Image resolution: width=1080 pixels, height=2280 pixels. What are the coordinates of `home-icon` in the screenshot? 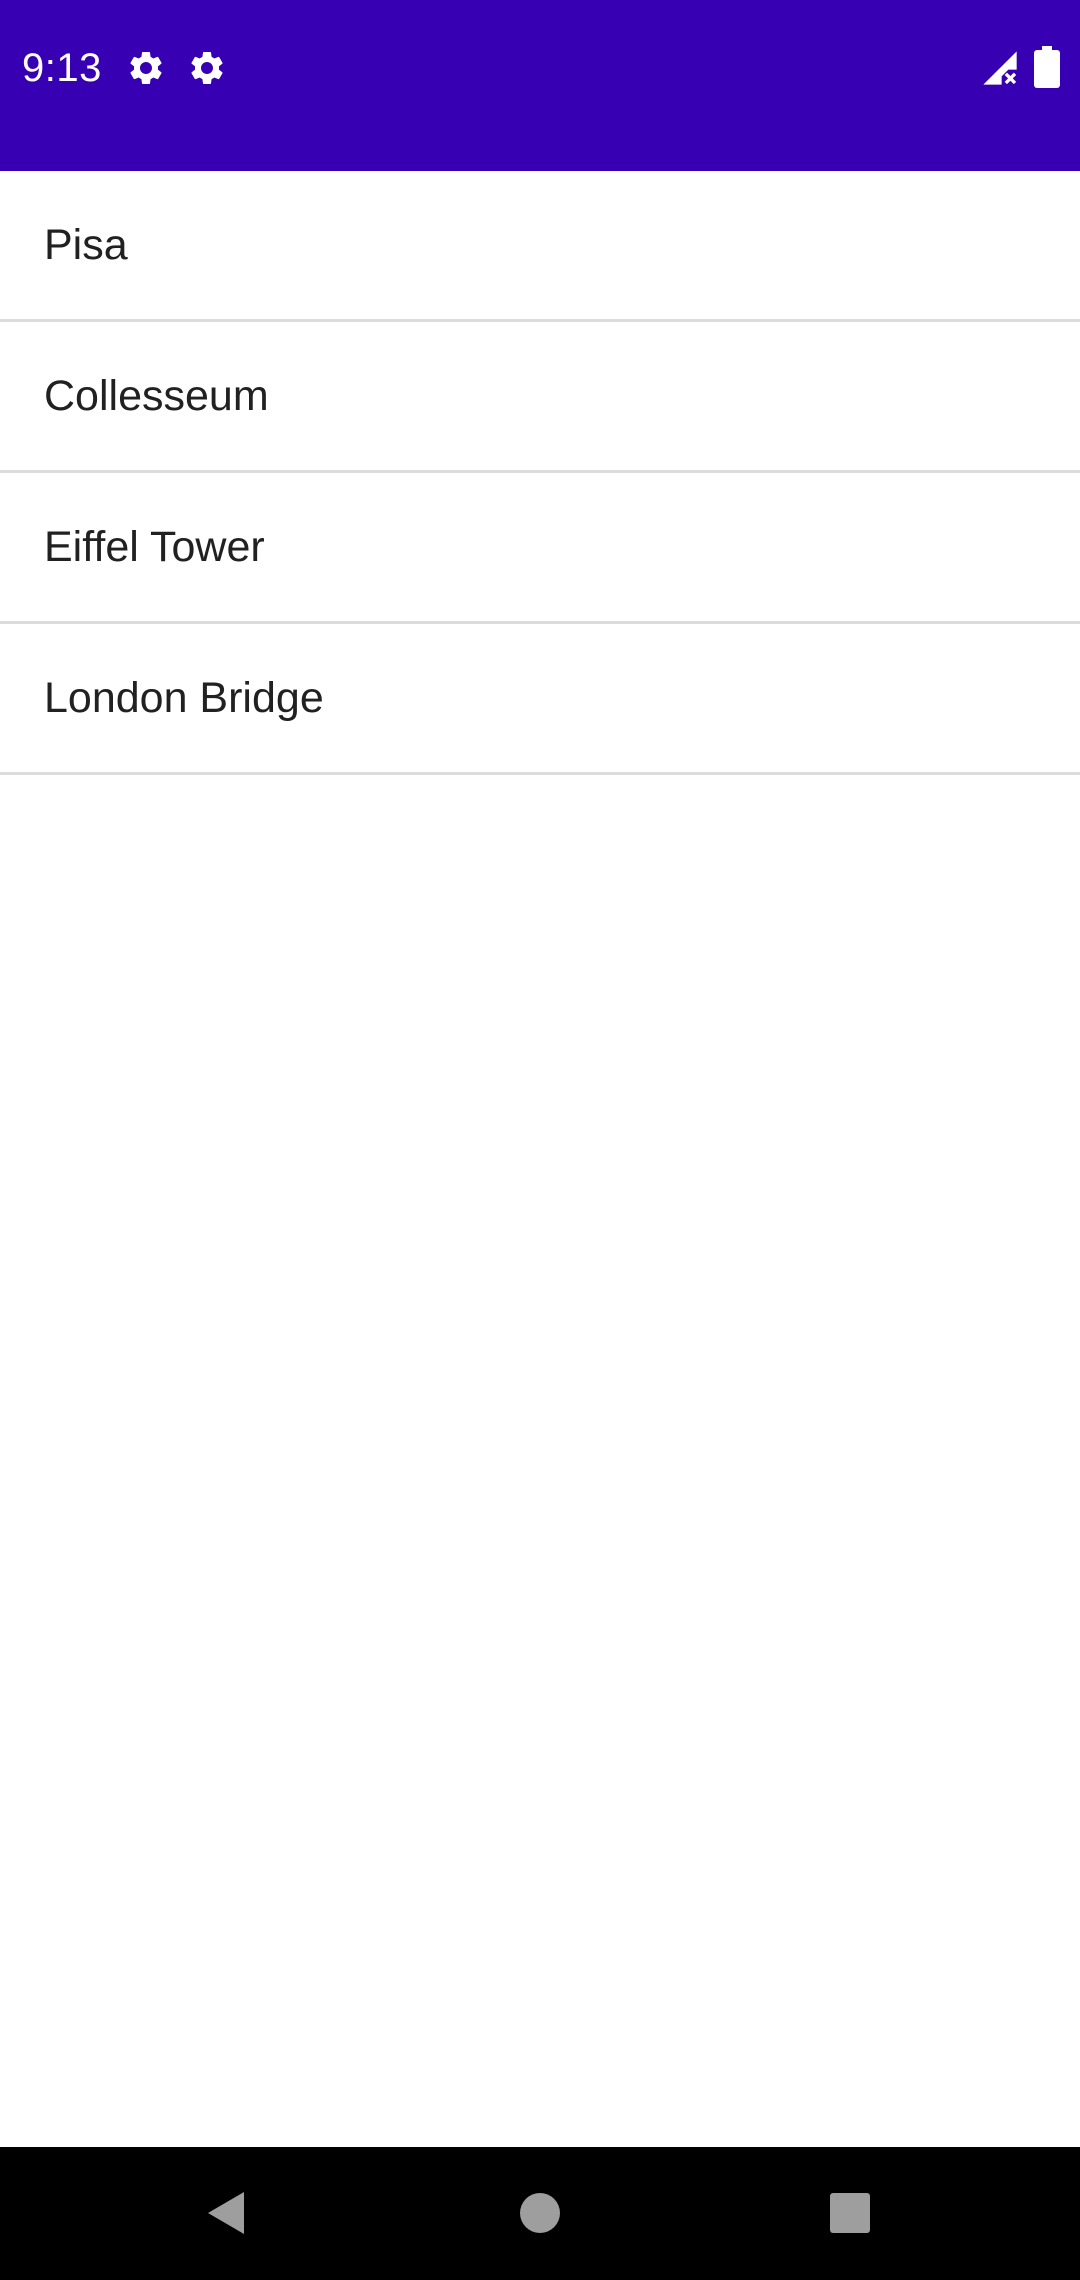 It's located at (540, 2213).